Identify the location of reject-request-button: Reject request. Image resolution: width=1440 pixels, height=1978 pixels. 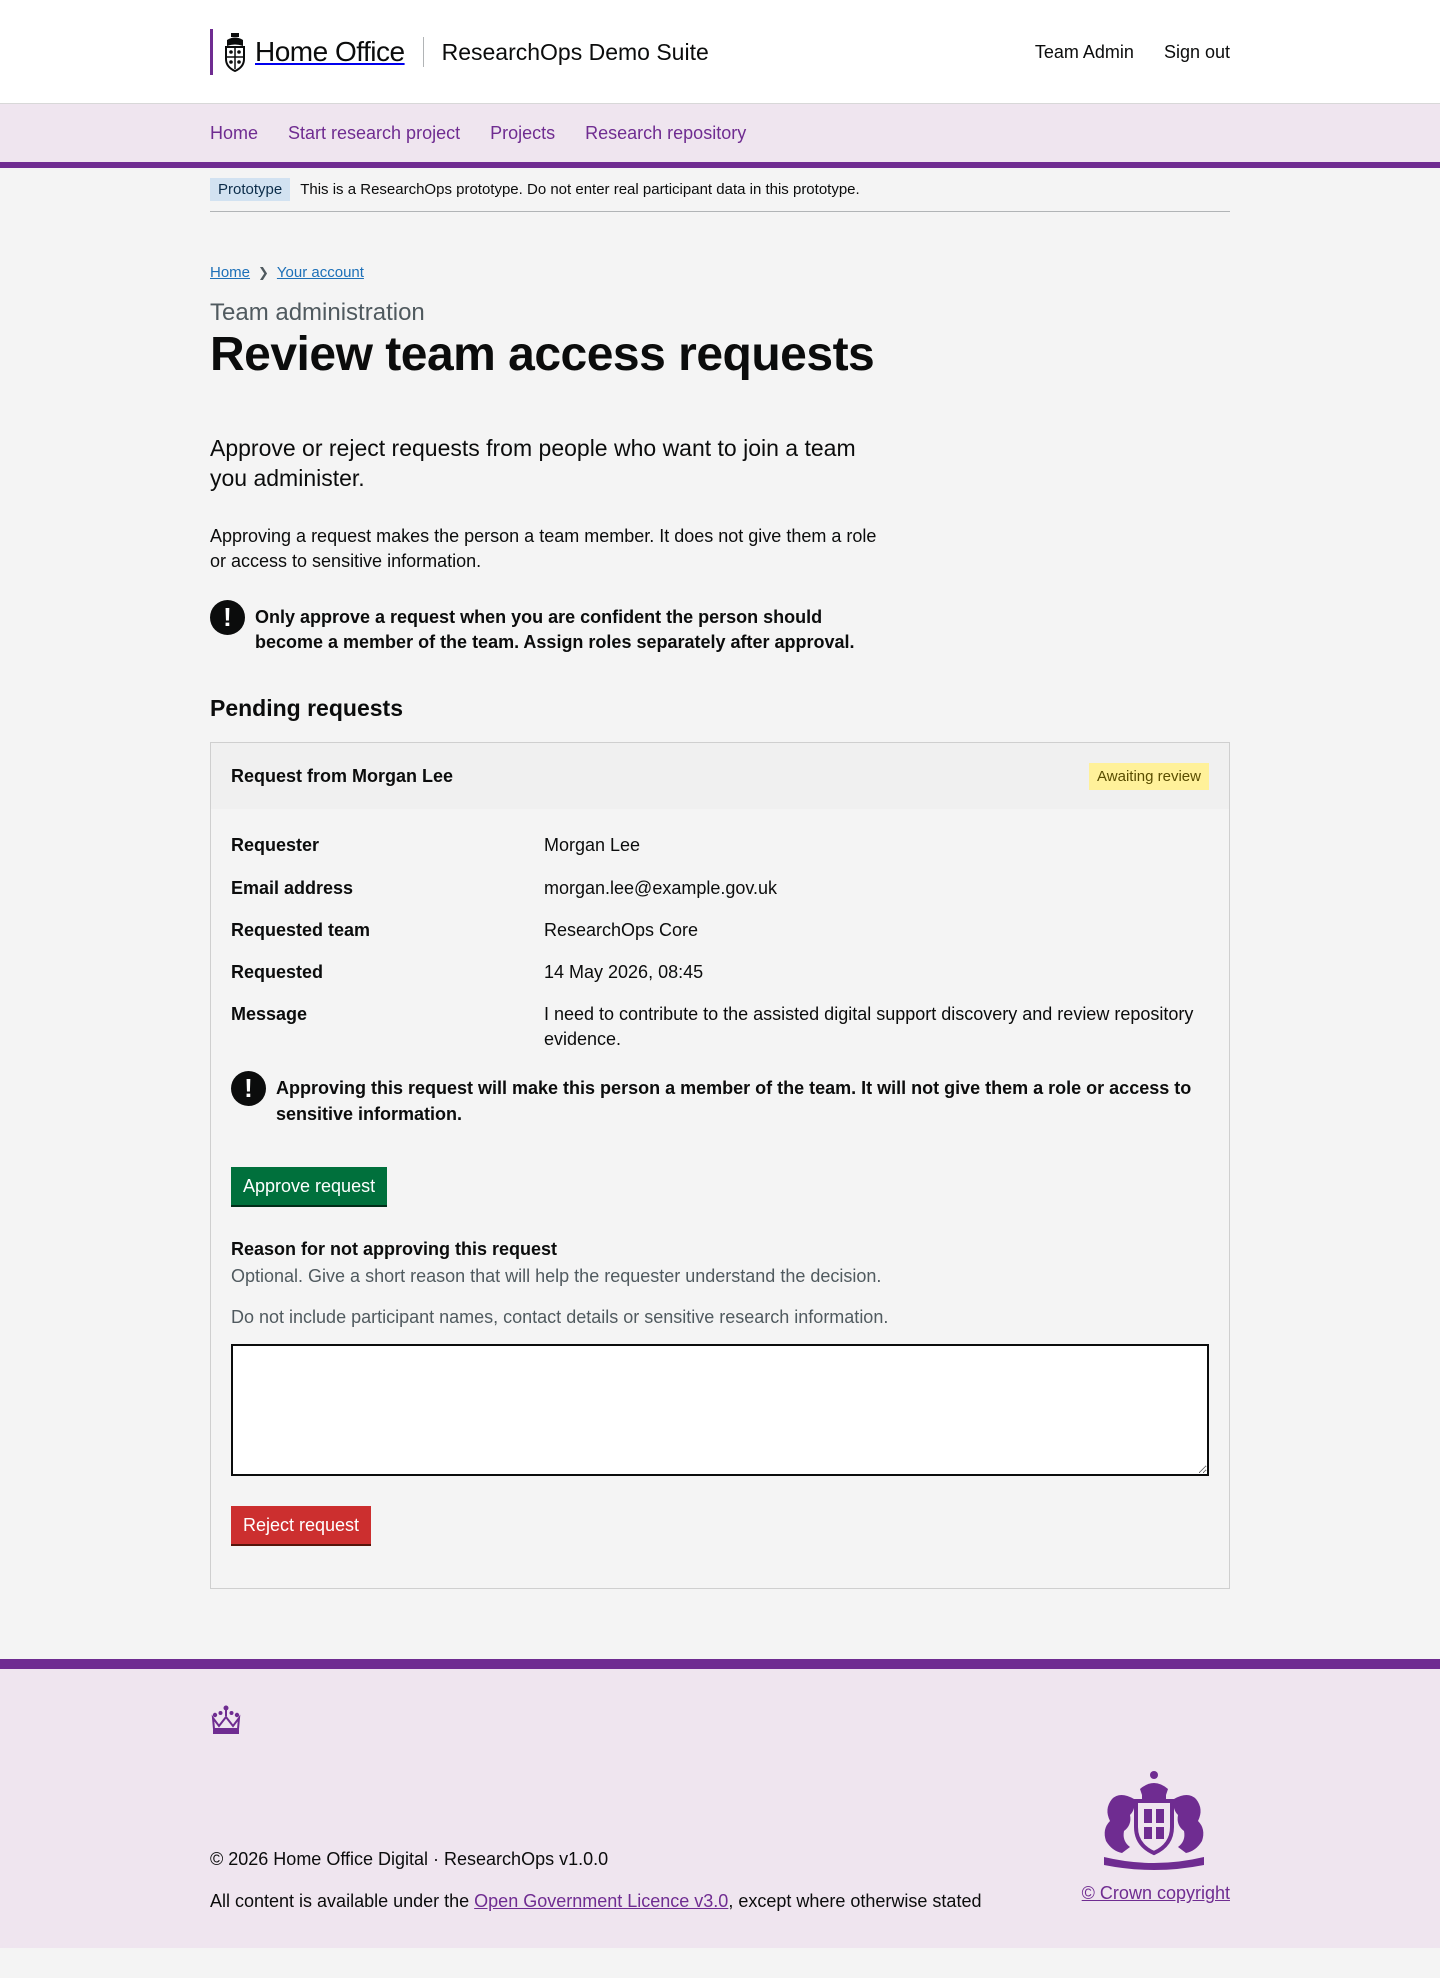
(301, 1525).